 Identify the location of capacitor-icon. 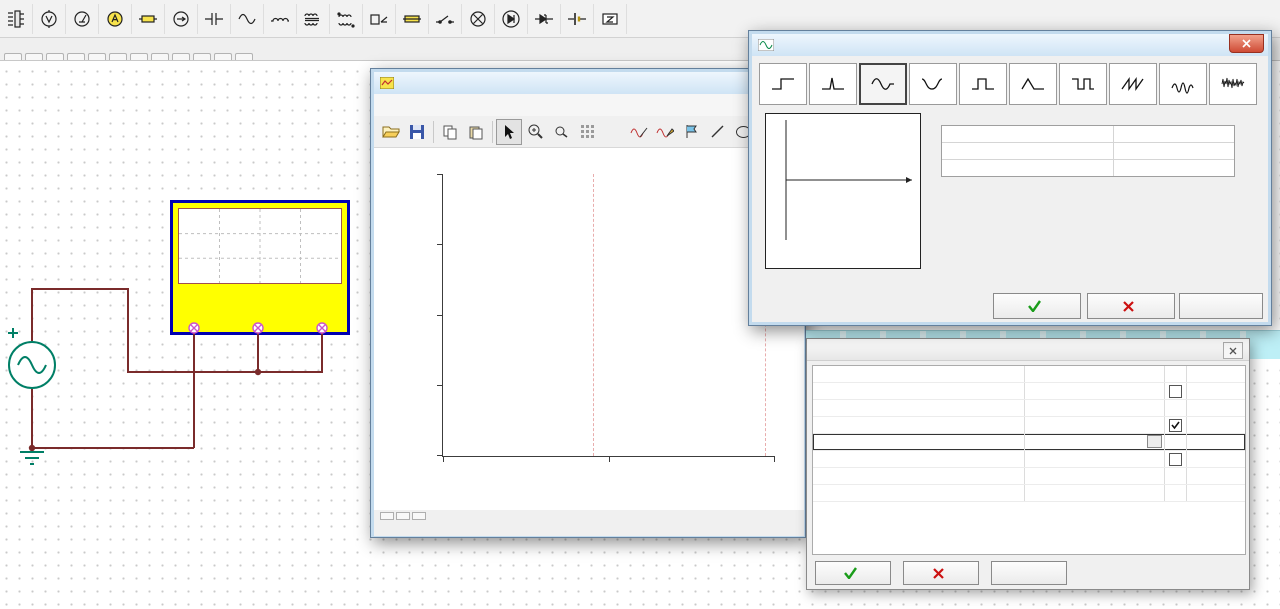
(214, 18).